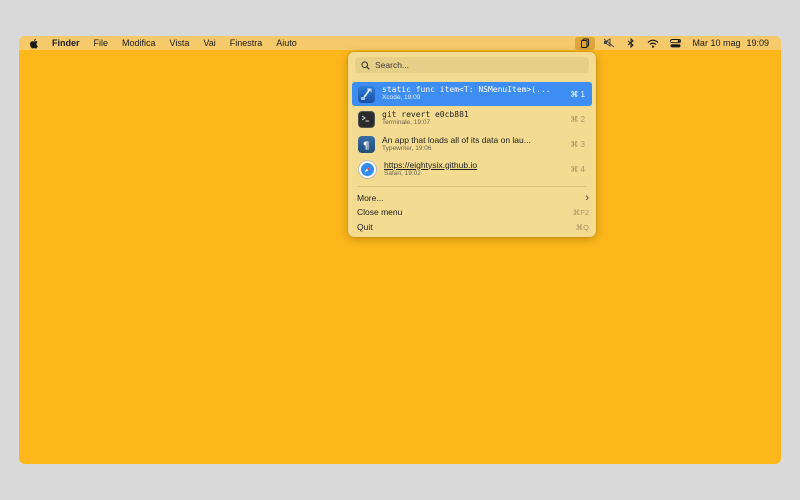 The width and height of the screenshot is (800, 500). What do you see at coordinates (577, 144) in the screenshot?
I see `item-shortcut: ⌘ 3` at bounding box center [577, 144].